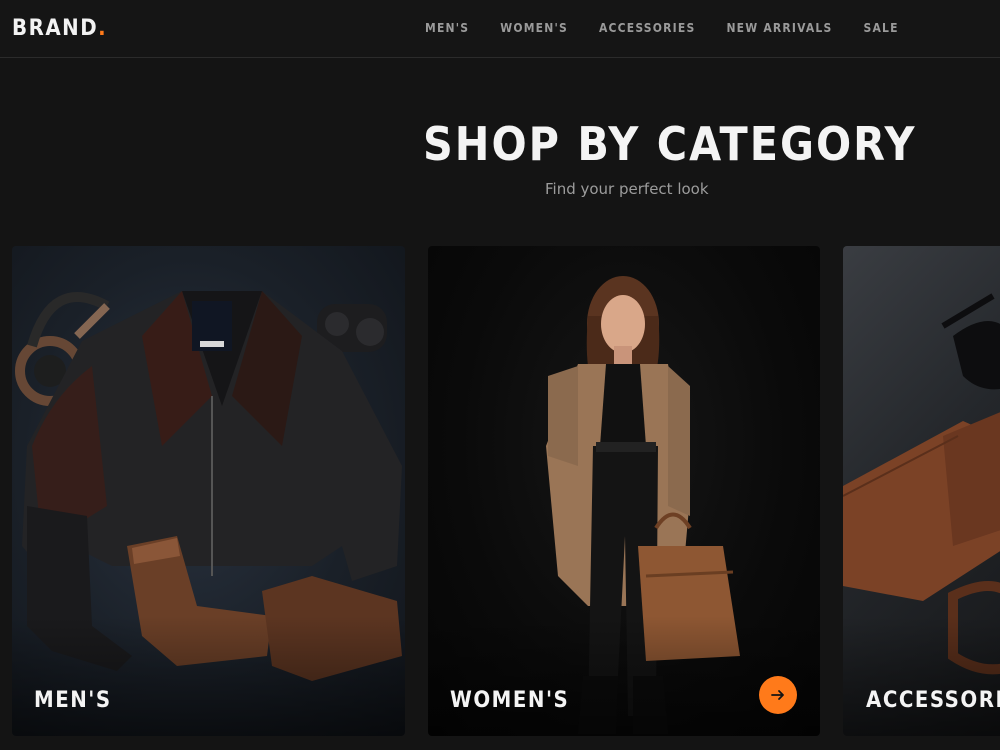 This screenshot has height=750, width=1000. I want to click on arrow-right-icon, so click(777, 695).